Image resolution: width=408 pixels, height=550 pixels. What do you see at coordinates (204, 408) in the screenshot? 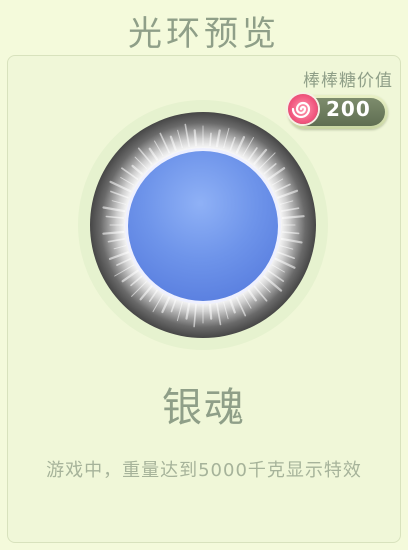
I see `halo-name: 银魂` at bounding box center [204, 408].